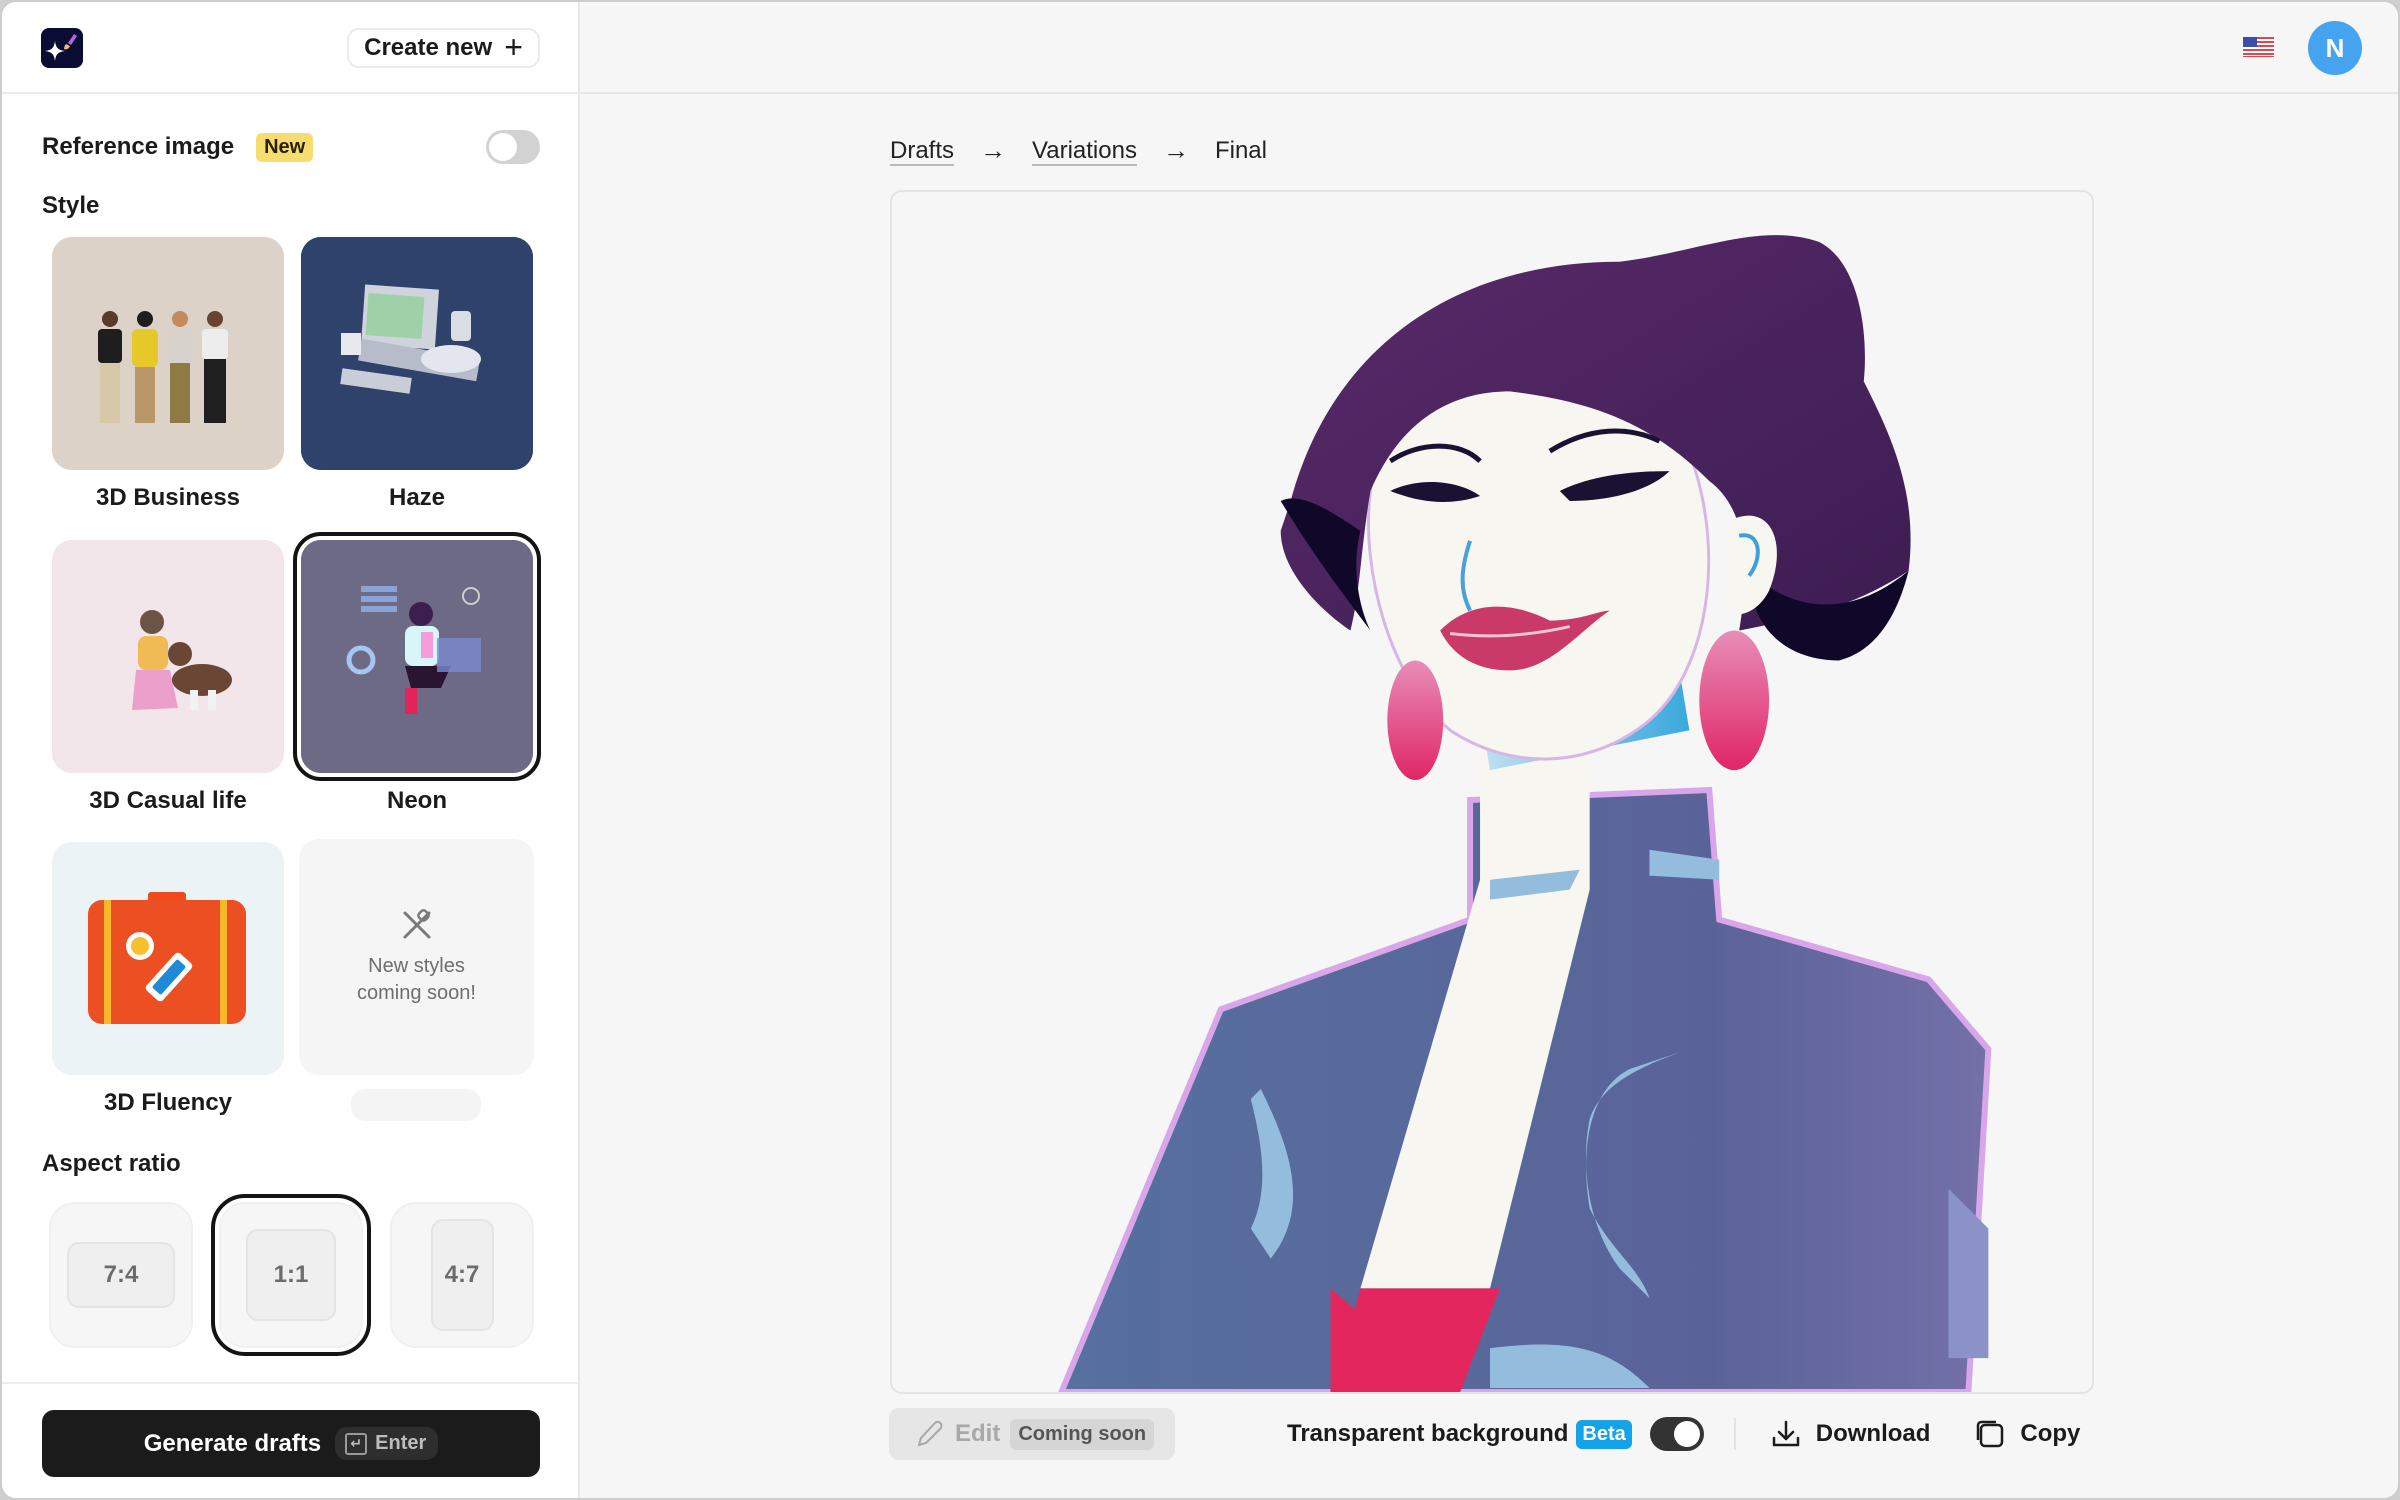 The height and width of the screenshot is (1500, 2400). I want to click on shortcut-label: Enter, so click(401, 1443).